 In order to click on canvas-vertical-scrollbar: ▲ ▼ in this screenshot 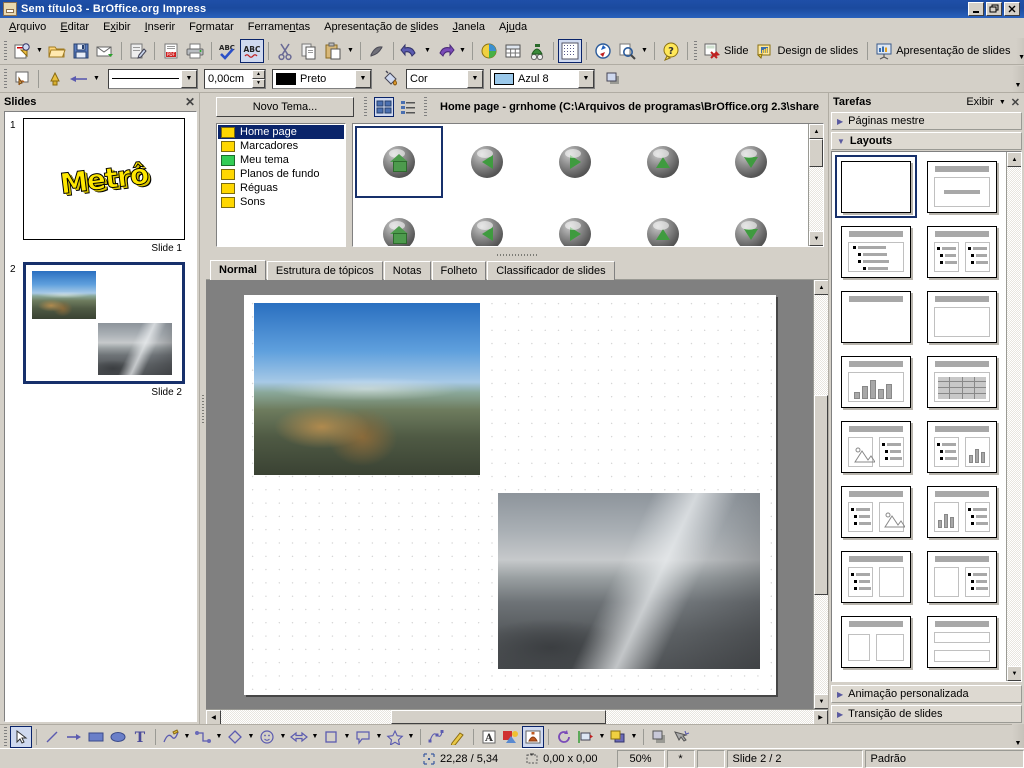, I will do `click(821, 494)`.